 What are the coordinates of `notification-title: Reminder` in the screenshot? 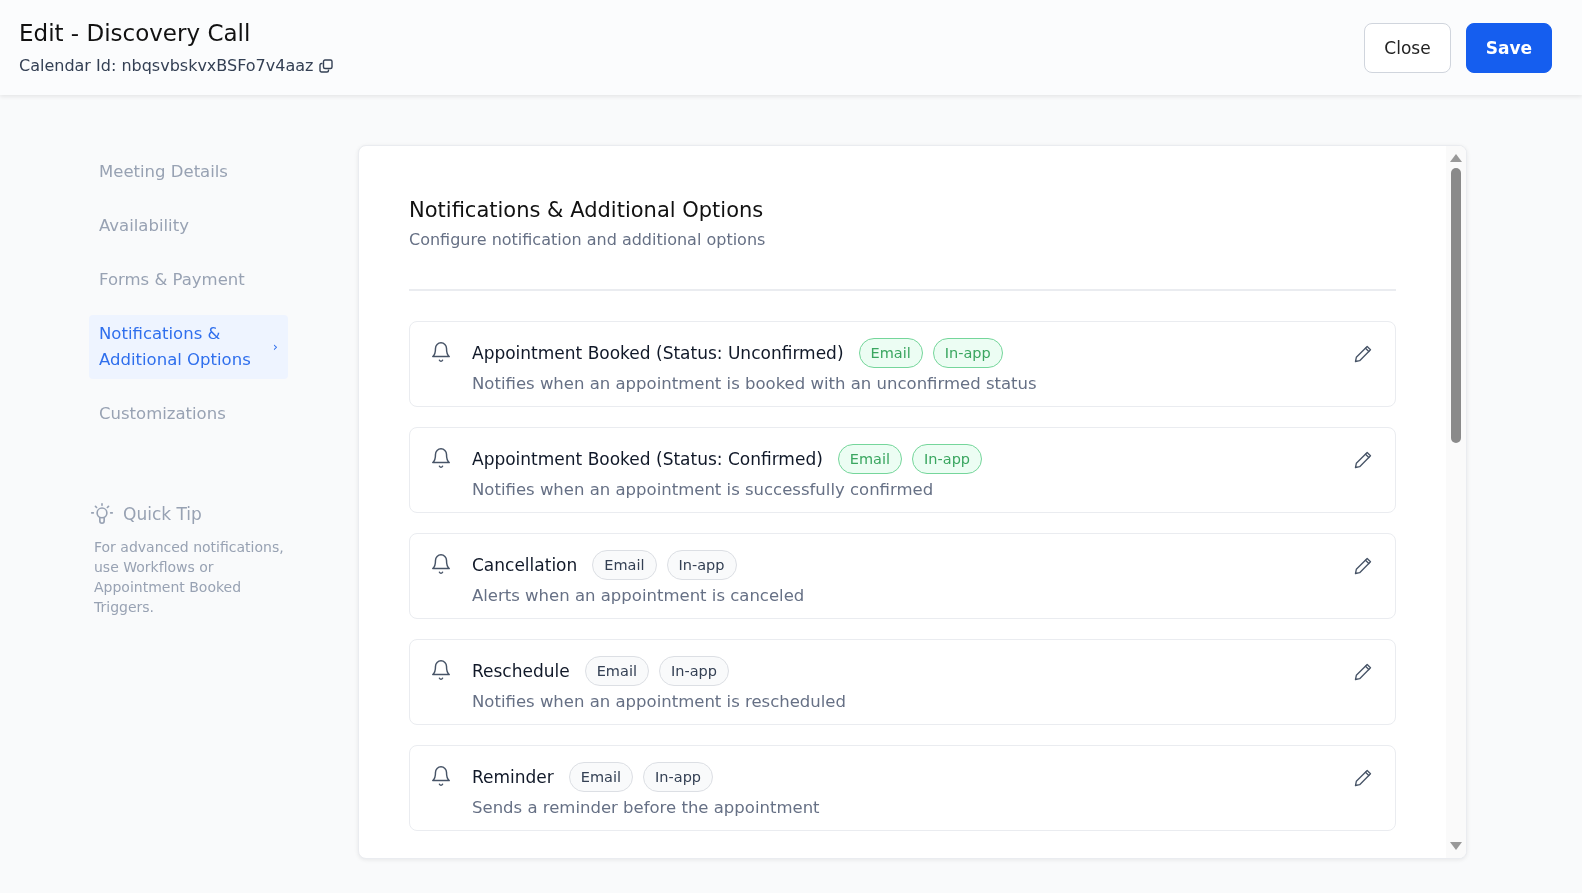 It's located at (513, 777).